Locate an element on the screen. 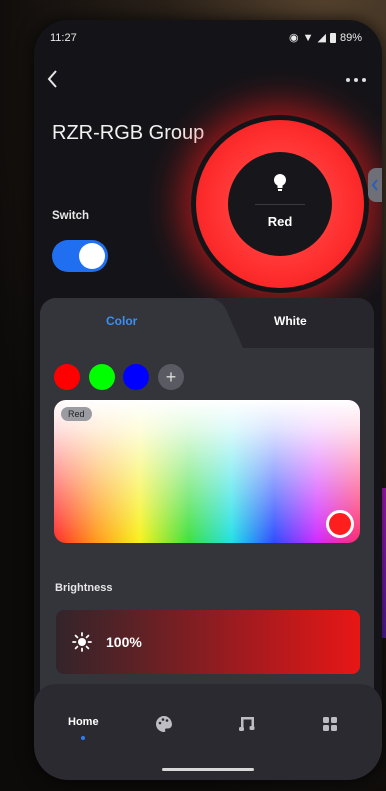  more-options-icon is located at coordinates (358, 80).